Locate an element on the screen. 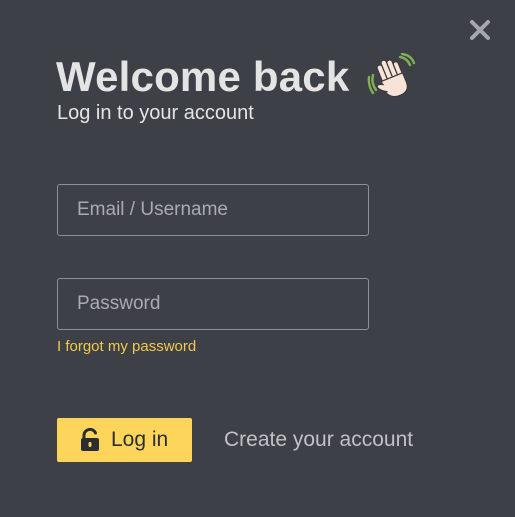  waving-hand-icon is located at coordinates (392, 75).